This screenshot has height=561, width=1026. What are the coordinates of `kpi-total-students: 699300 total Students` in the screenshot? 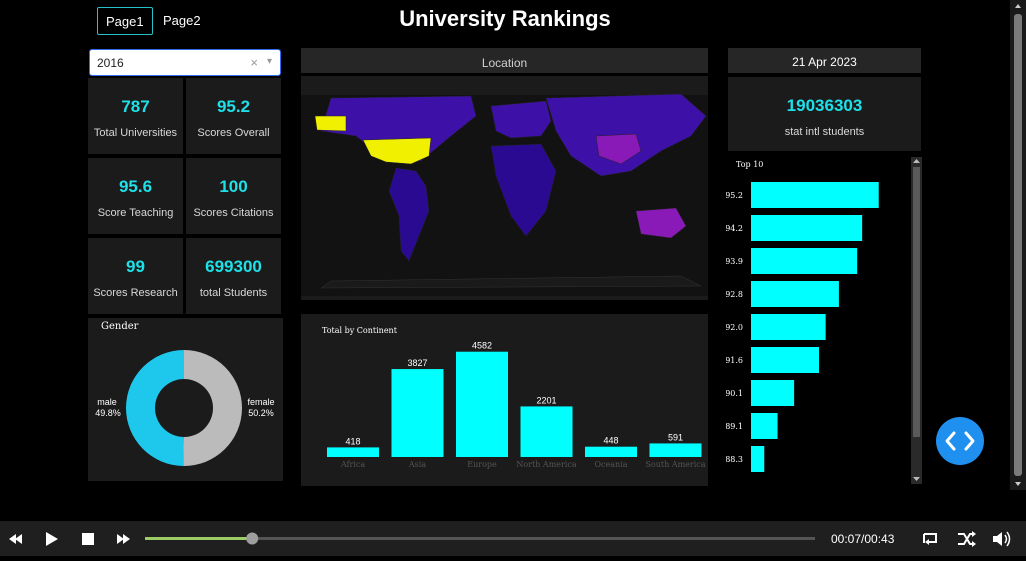 It's located at (233, 276).